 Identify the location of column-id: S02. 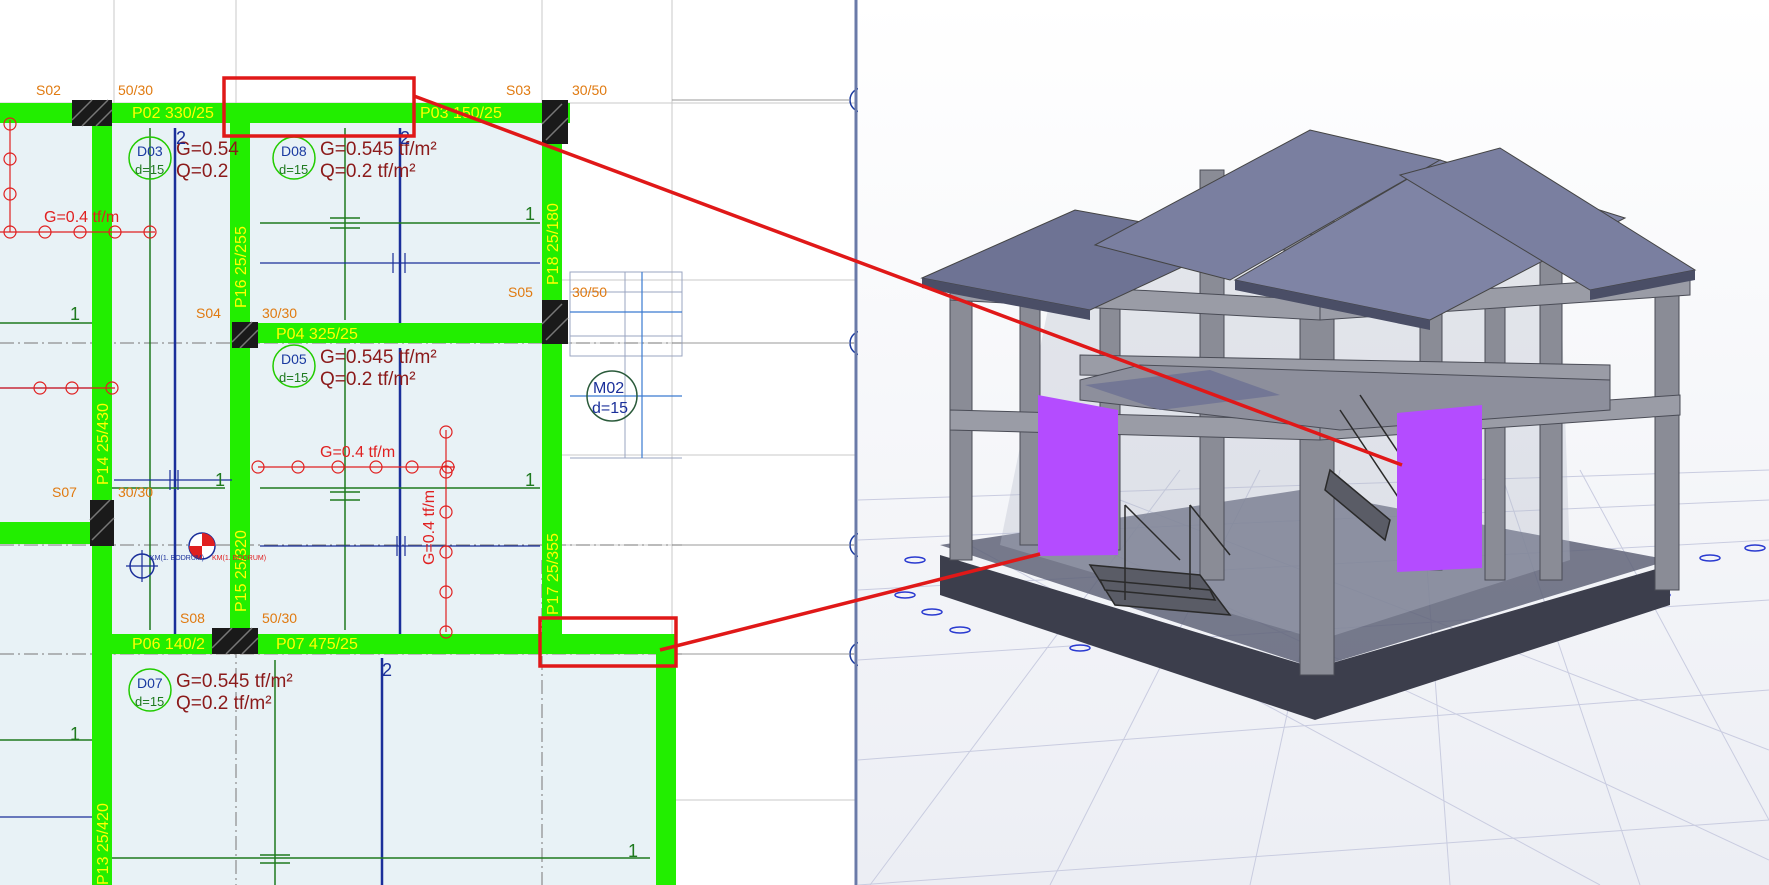
(48, 90).